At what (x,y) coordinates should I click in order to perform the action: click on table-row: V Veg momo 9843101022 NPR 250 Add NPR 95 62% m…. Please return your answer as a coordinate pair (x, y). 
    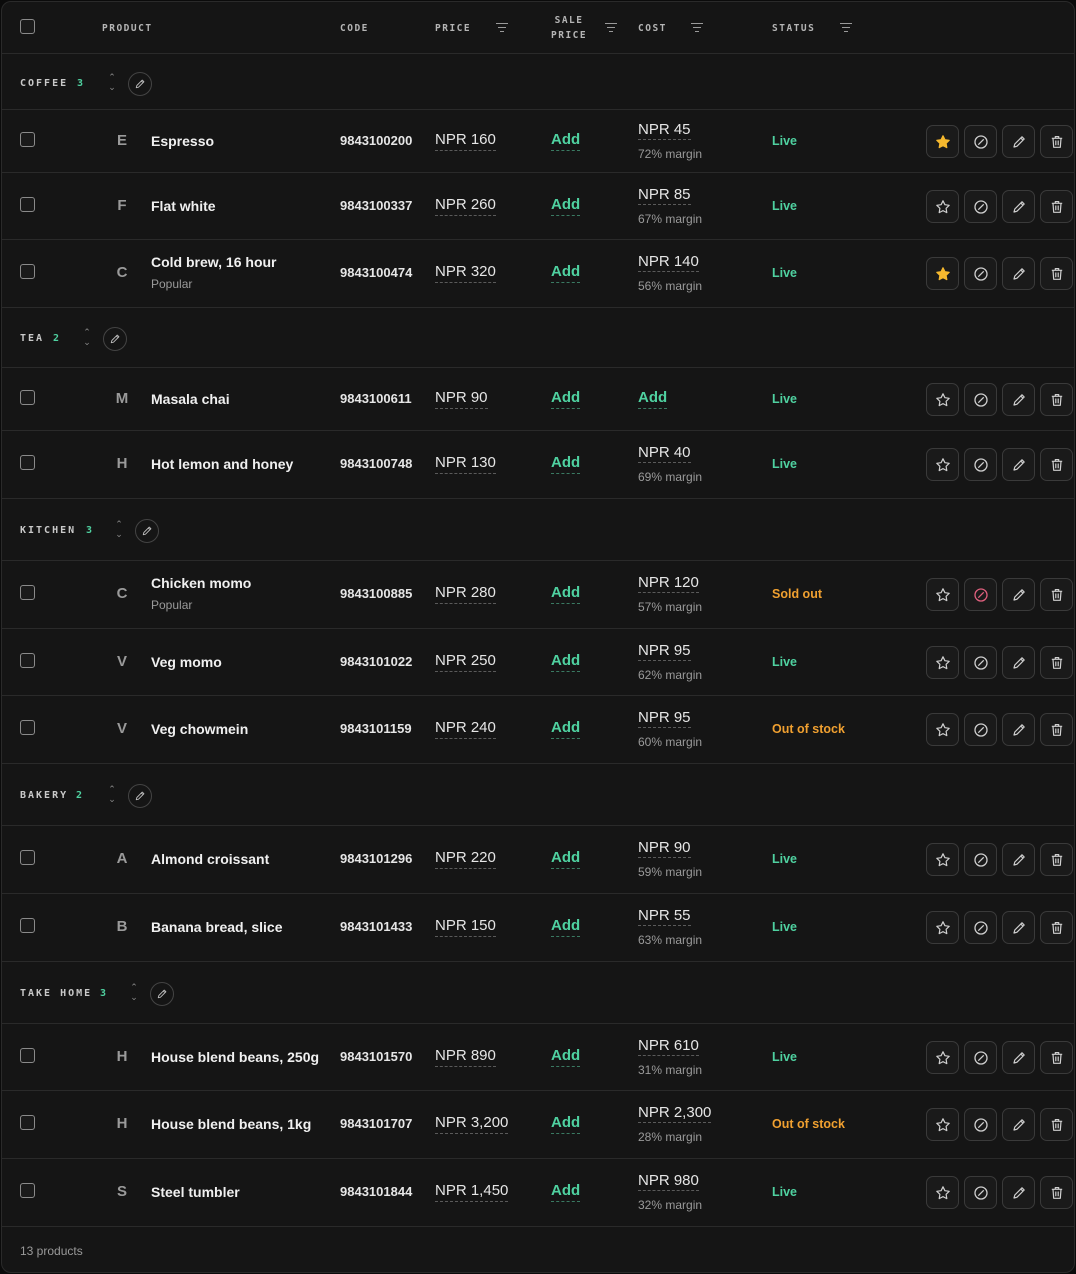
    Looking at the image, I should click on (538, 662).